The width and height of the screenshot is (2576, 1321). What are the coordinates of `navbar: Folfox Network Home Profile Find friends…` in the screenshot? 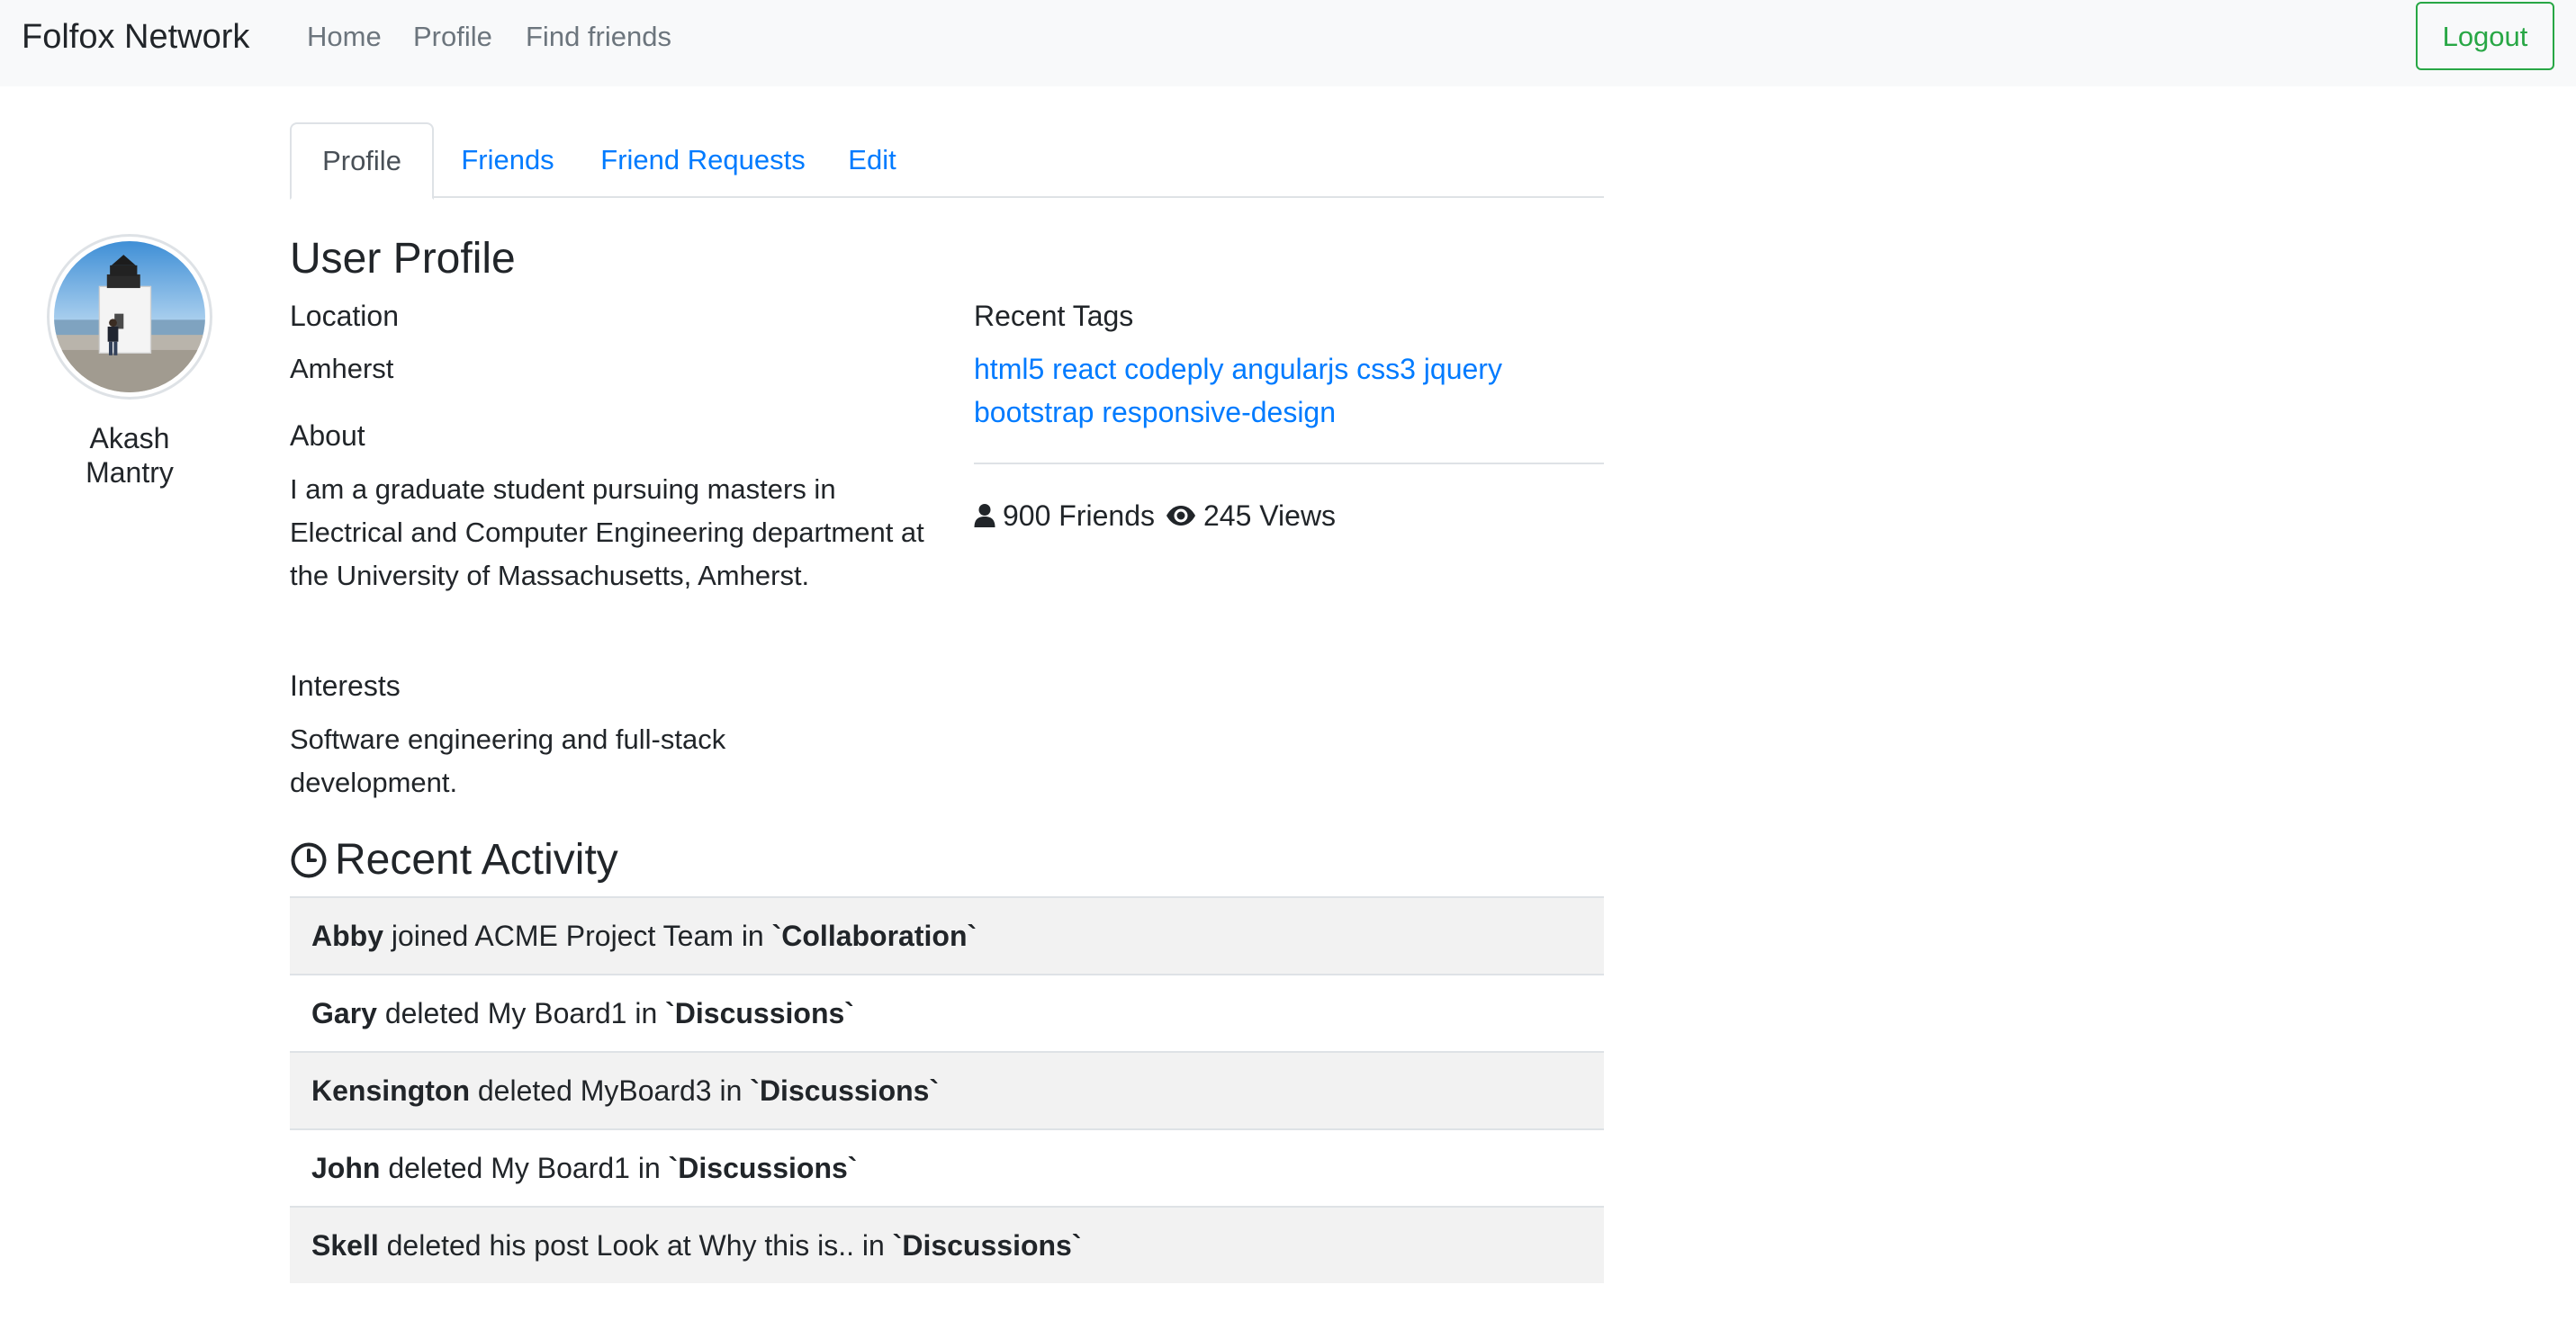 It's located at (1288, 43).